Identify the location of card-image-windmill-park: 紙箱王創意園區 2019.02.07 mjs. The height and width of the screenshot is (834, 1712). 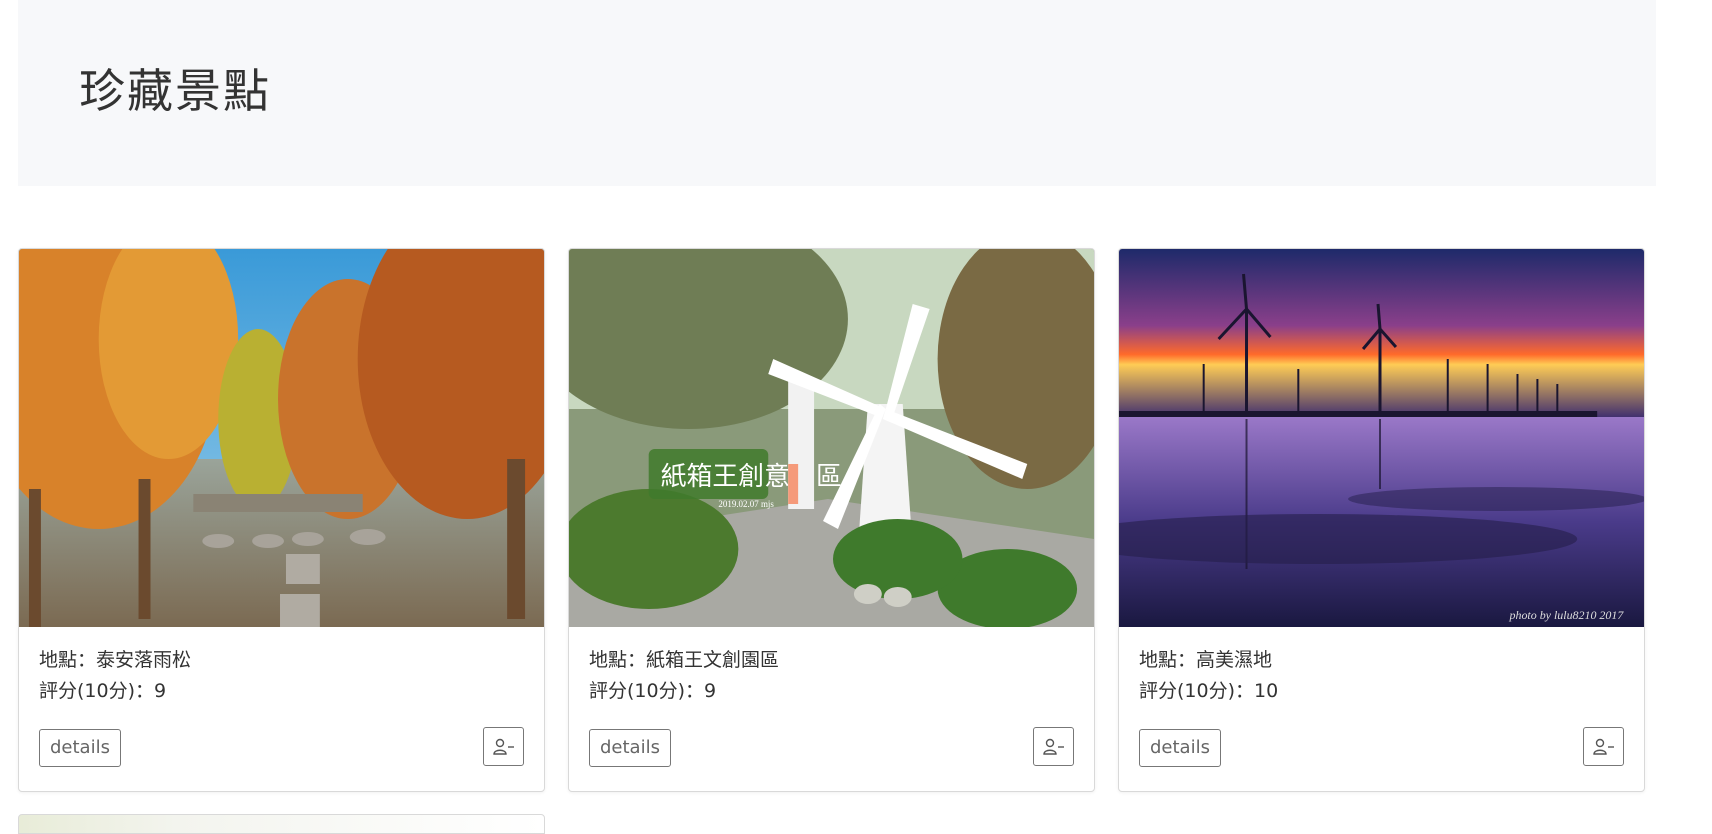
(831, 438).